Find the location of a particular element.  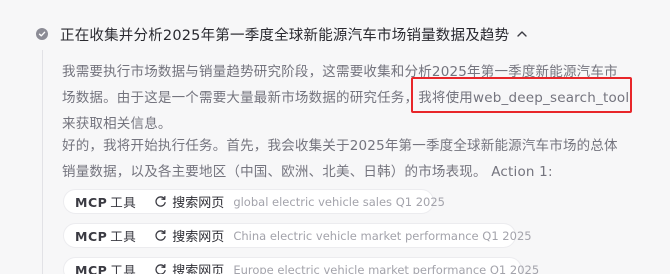

search-query: global electric vehicle sales Q1 2025 is located at coordinates (339, 201).